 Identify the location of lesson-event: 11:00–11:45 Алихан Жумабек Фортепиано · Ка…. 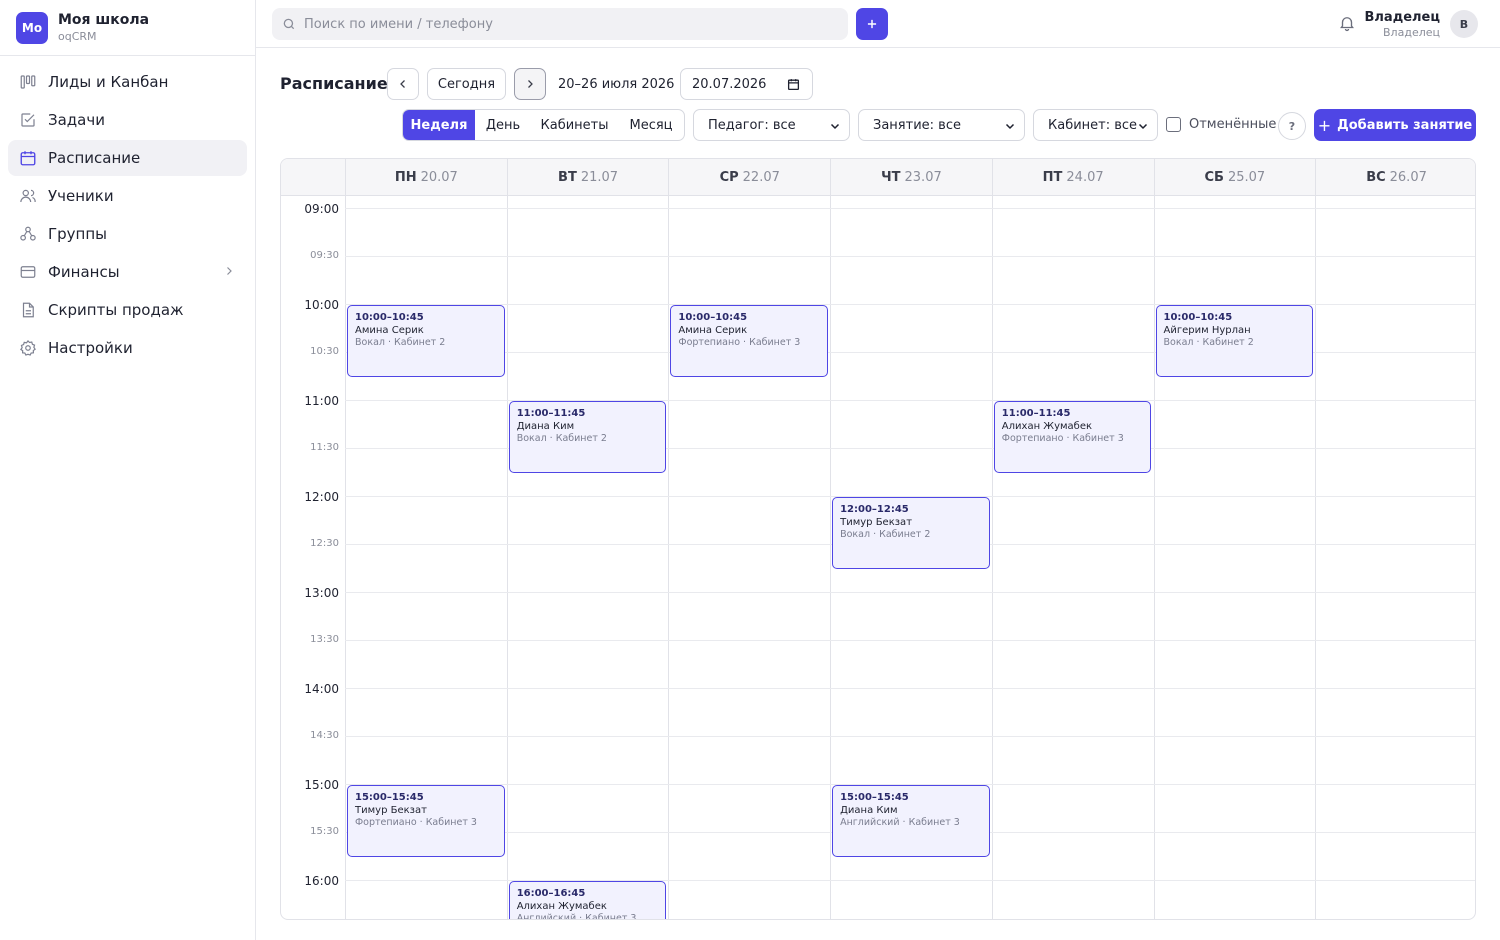
(1072, 437).